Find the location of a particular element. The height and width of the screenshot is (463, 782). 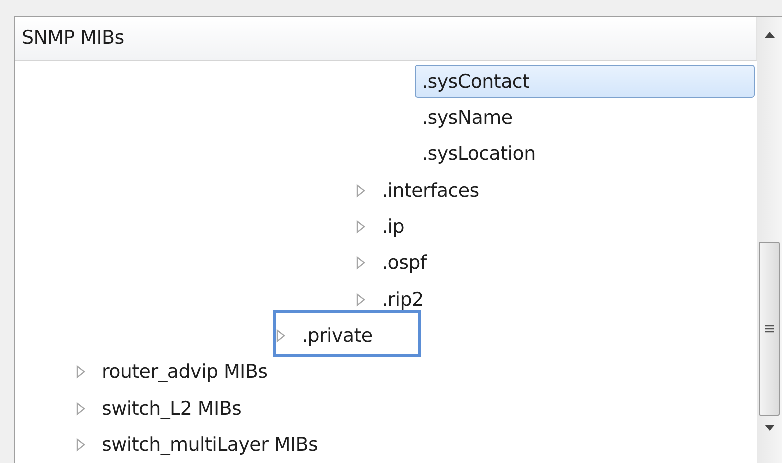

tree-item: .ip is located at coordinates (393, 227).